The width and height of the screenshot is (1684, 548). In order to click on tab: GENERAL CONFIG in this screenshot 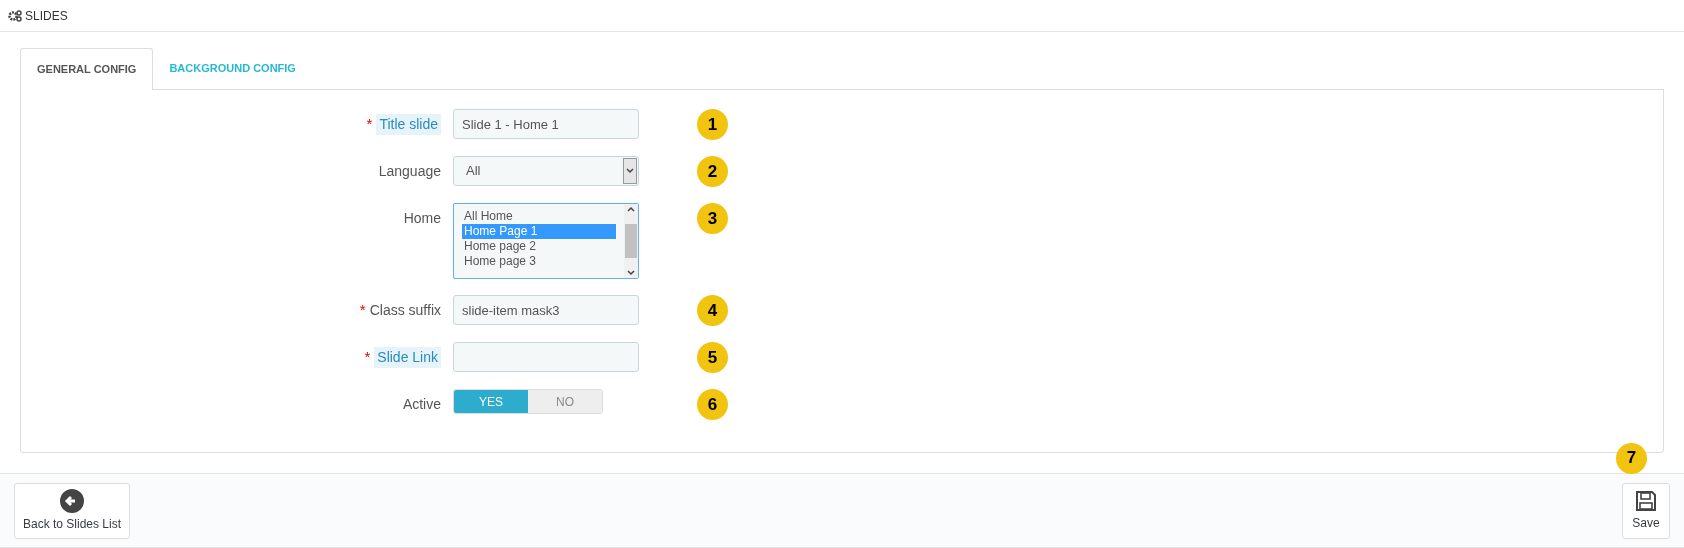, I will do `click(87, 69)`.